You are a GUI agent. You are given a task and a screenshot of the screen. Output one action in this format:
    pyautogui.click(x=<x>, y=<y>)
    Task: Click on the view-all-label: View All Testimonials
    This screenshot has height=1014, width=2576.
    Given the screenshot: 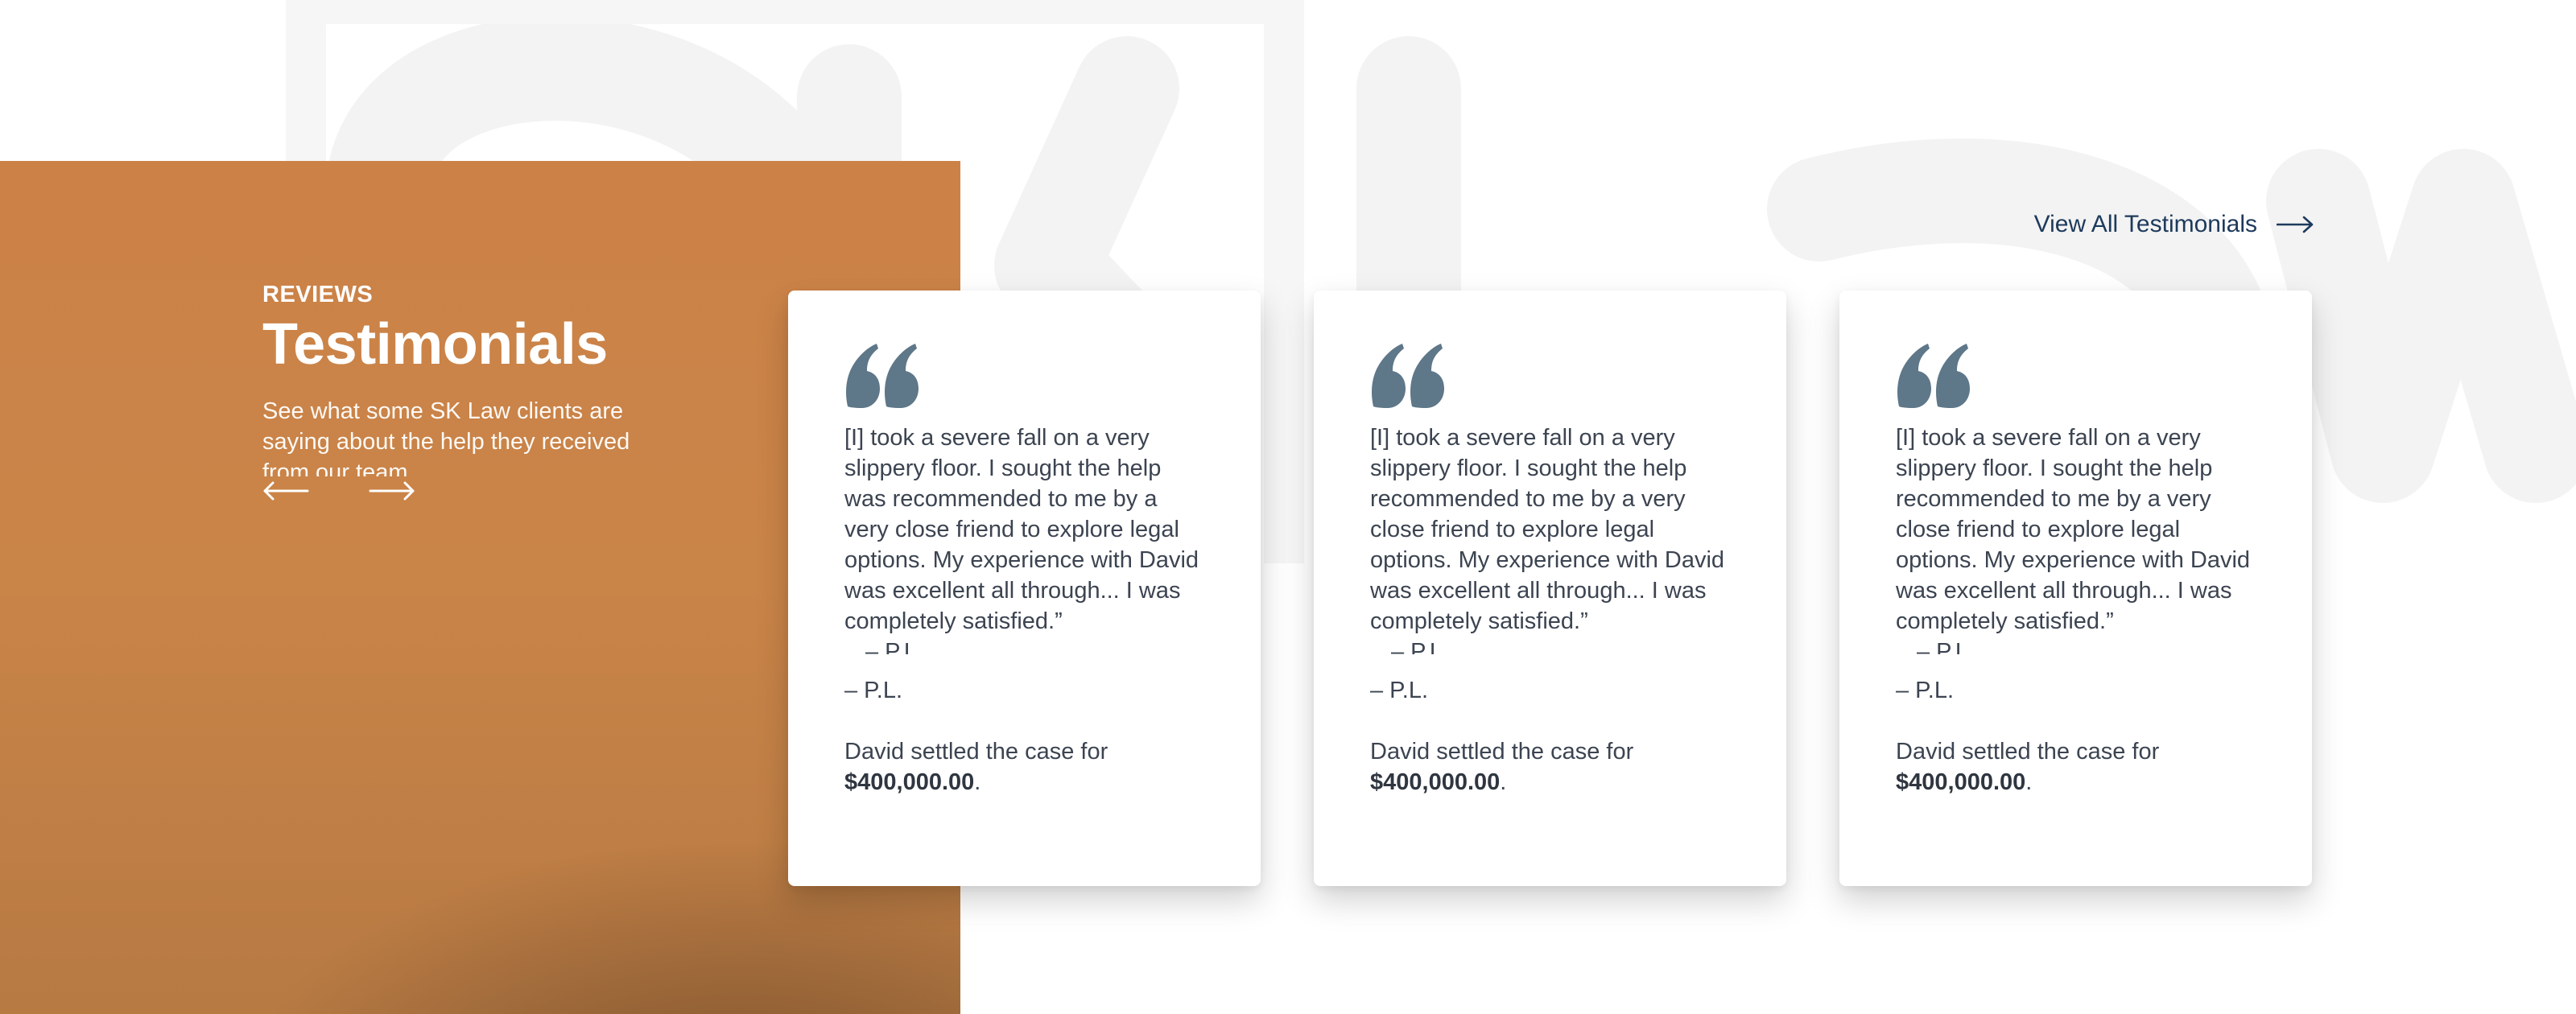 What is the action you would take?
    pyautogui.click(x=2145, y=224)
    